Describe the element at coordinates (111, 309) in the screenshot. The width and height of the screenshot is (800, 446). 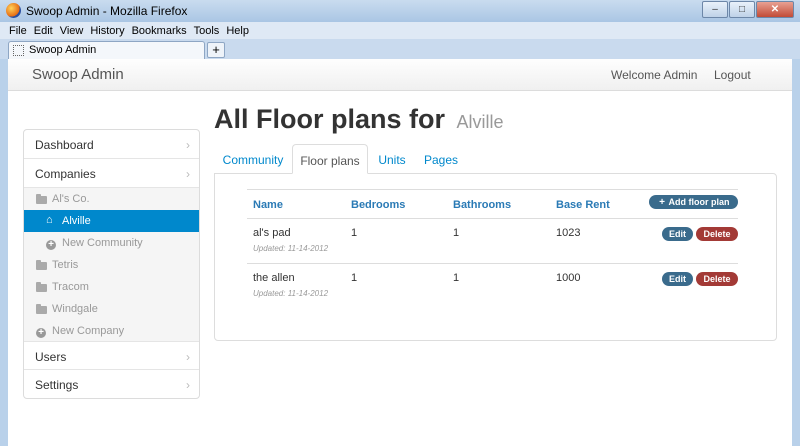
I see `company-windgale: Windgale` at that location.